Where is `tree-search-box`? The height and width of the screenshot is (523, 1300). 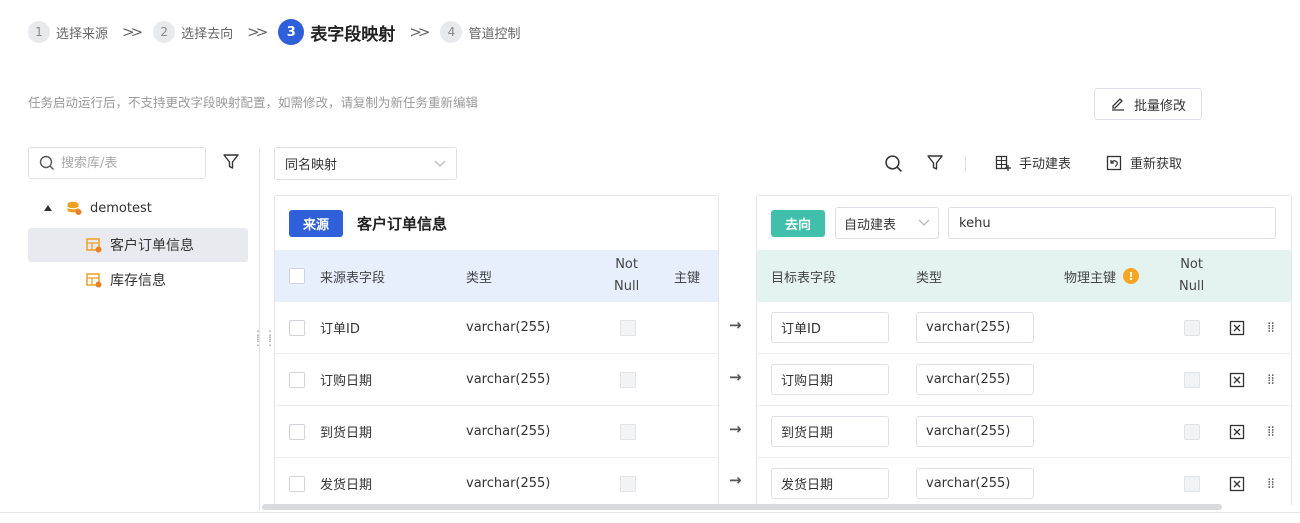
tree-search-box is located at coordinates (117, 163).